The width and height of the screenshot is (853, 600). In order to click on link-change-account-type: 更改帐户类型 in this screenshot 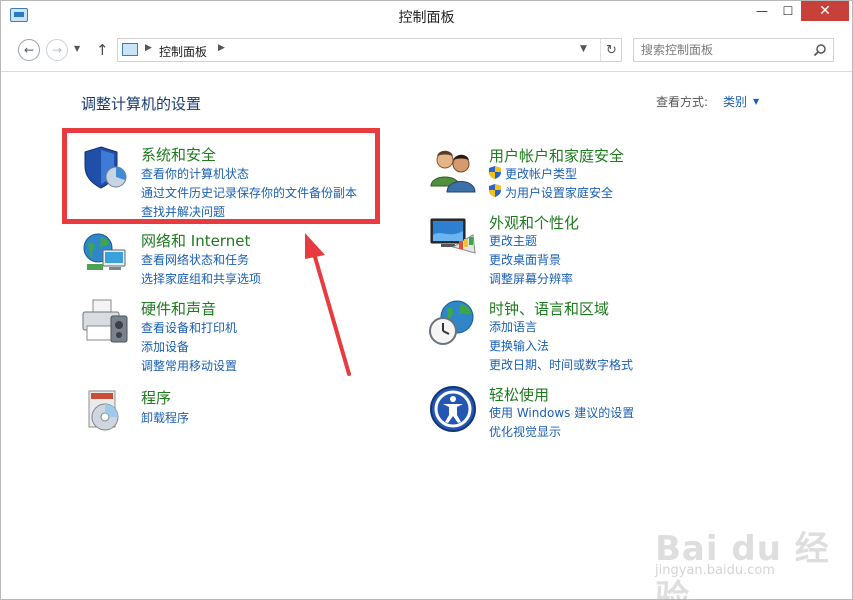, I will do `click(541, 173)`.